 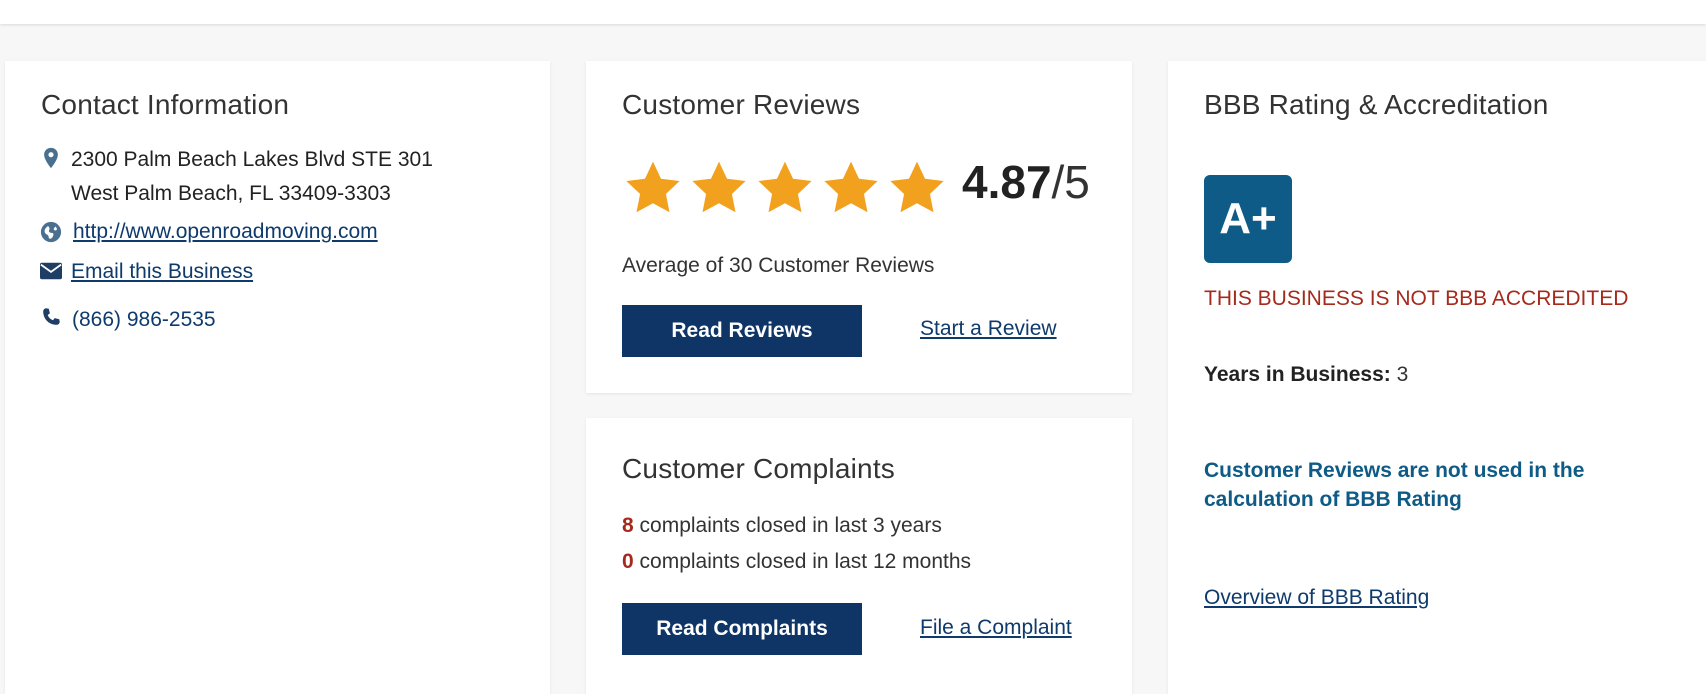 I want to click on complaints-card-title: Customer Complaints, so click(x=758, y=468).